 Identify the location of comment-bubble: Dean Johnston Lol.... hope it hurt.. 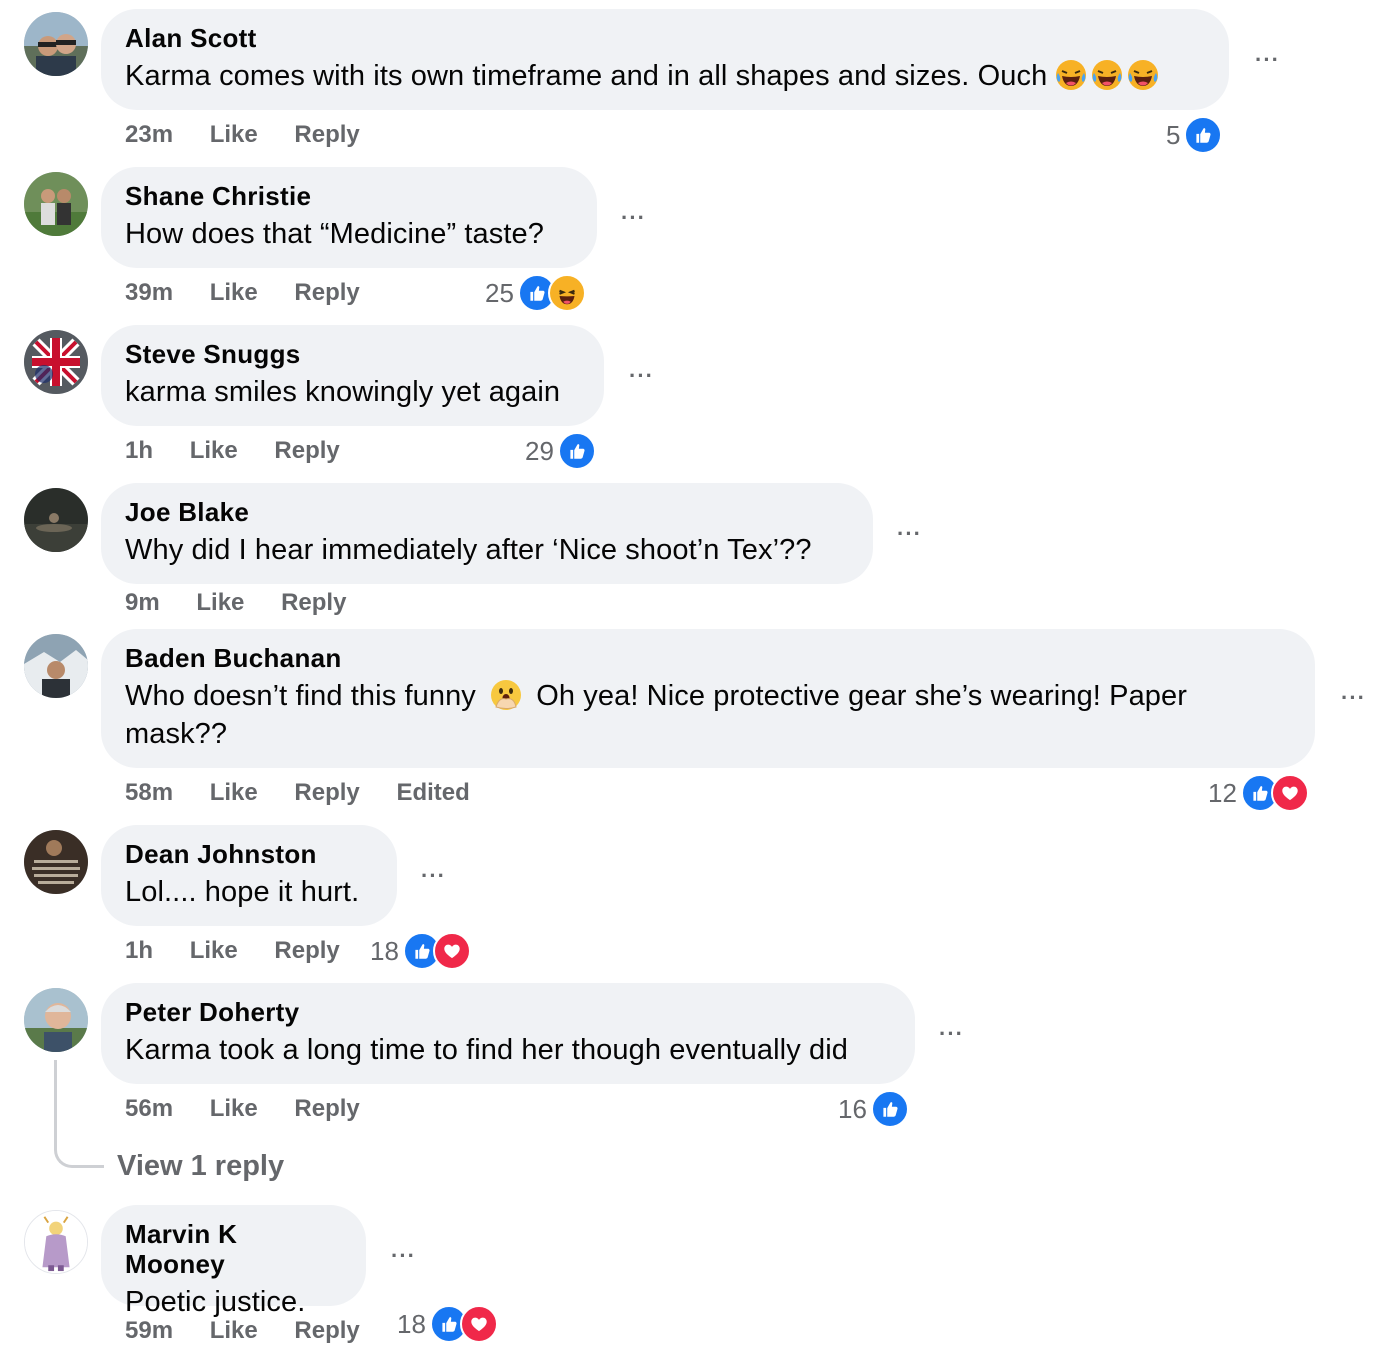
(249, 875).